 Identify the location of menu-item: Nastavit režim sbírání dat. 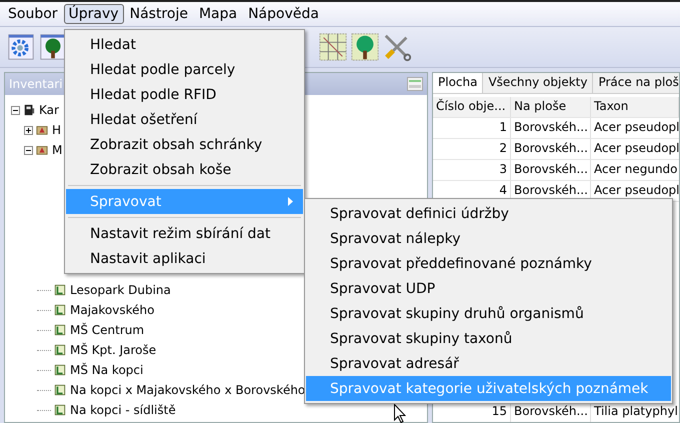
(184, 233).